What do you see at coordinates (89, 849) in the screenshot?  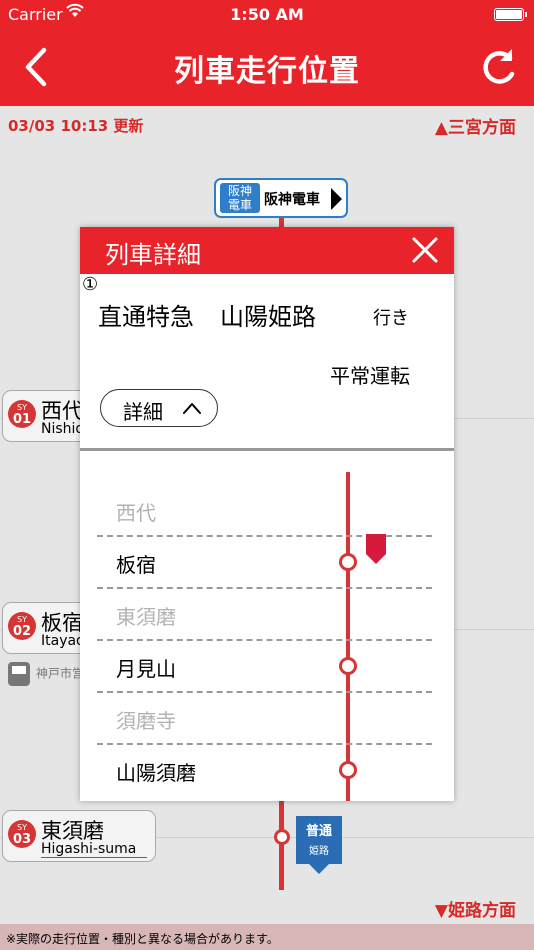 I see `station-name-en: Higashi-suma` at bounding box center [89, 849].